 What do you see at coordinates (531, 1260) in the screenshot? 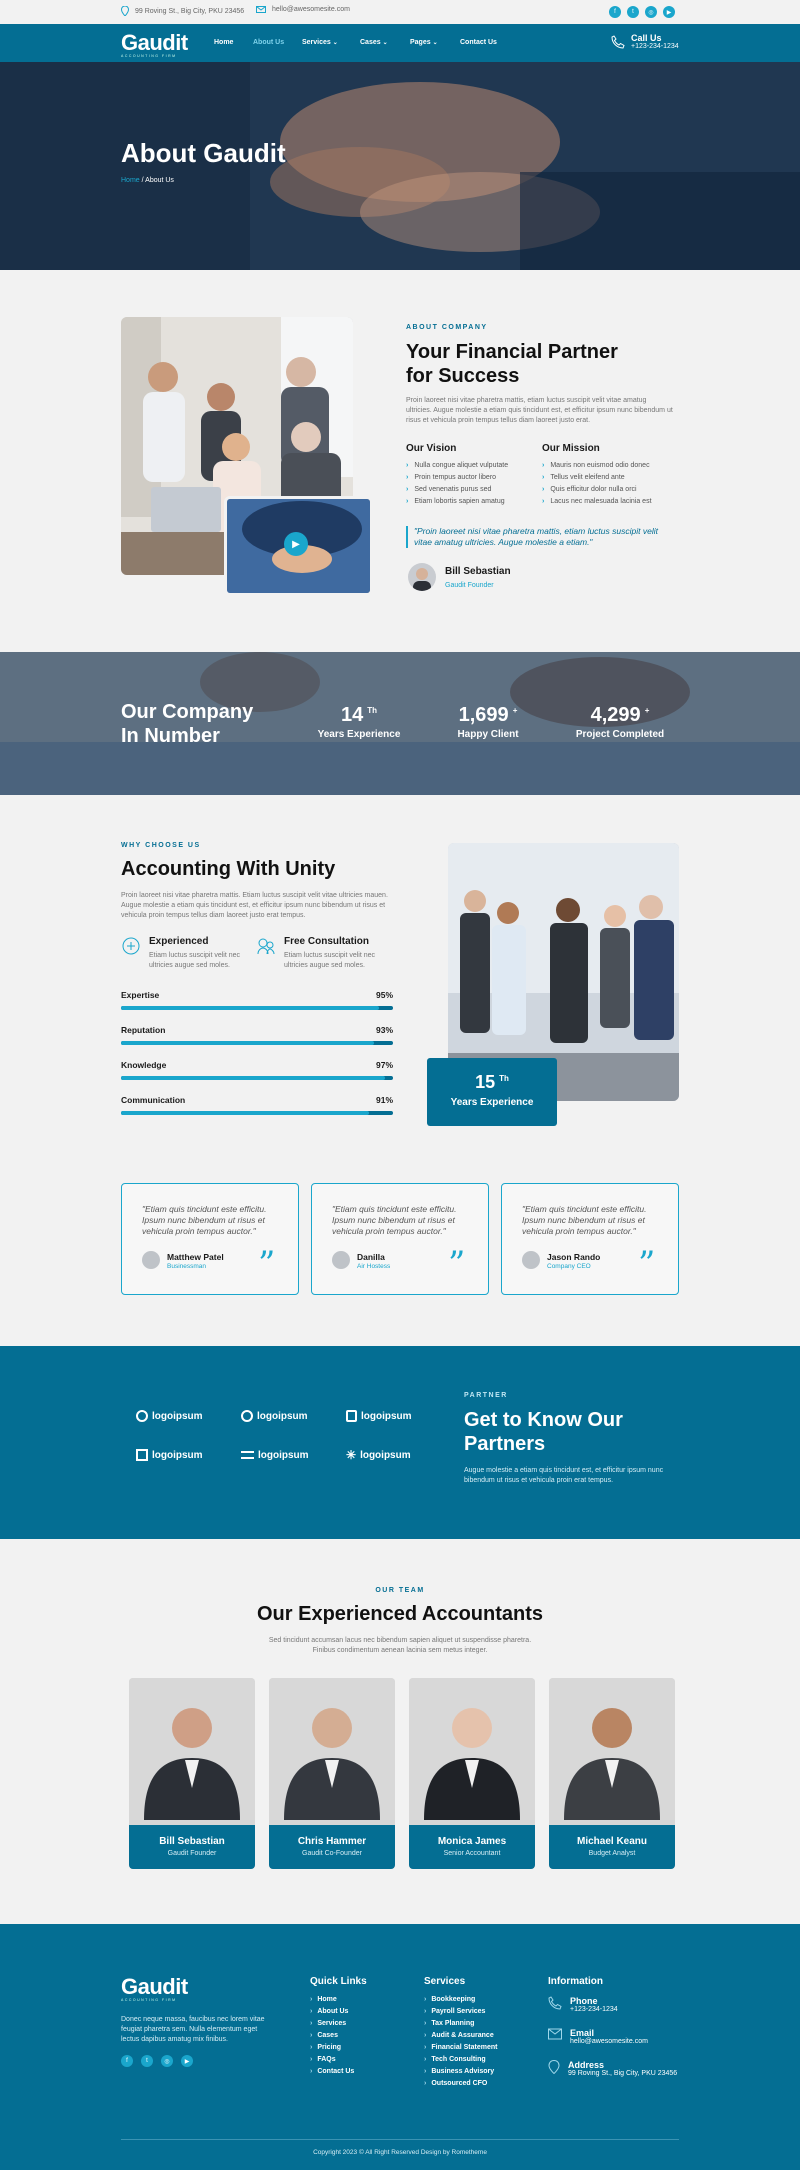
I see `avatar` at bounding box center [531, 1260].